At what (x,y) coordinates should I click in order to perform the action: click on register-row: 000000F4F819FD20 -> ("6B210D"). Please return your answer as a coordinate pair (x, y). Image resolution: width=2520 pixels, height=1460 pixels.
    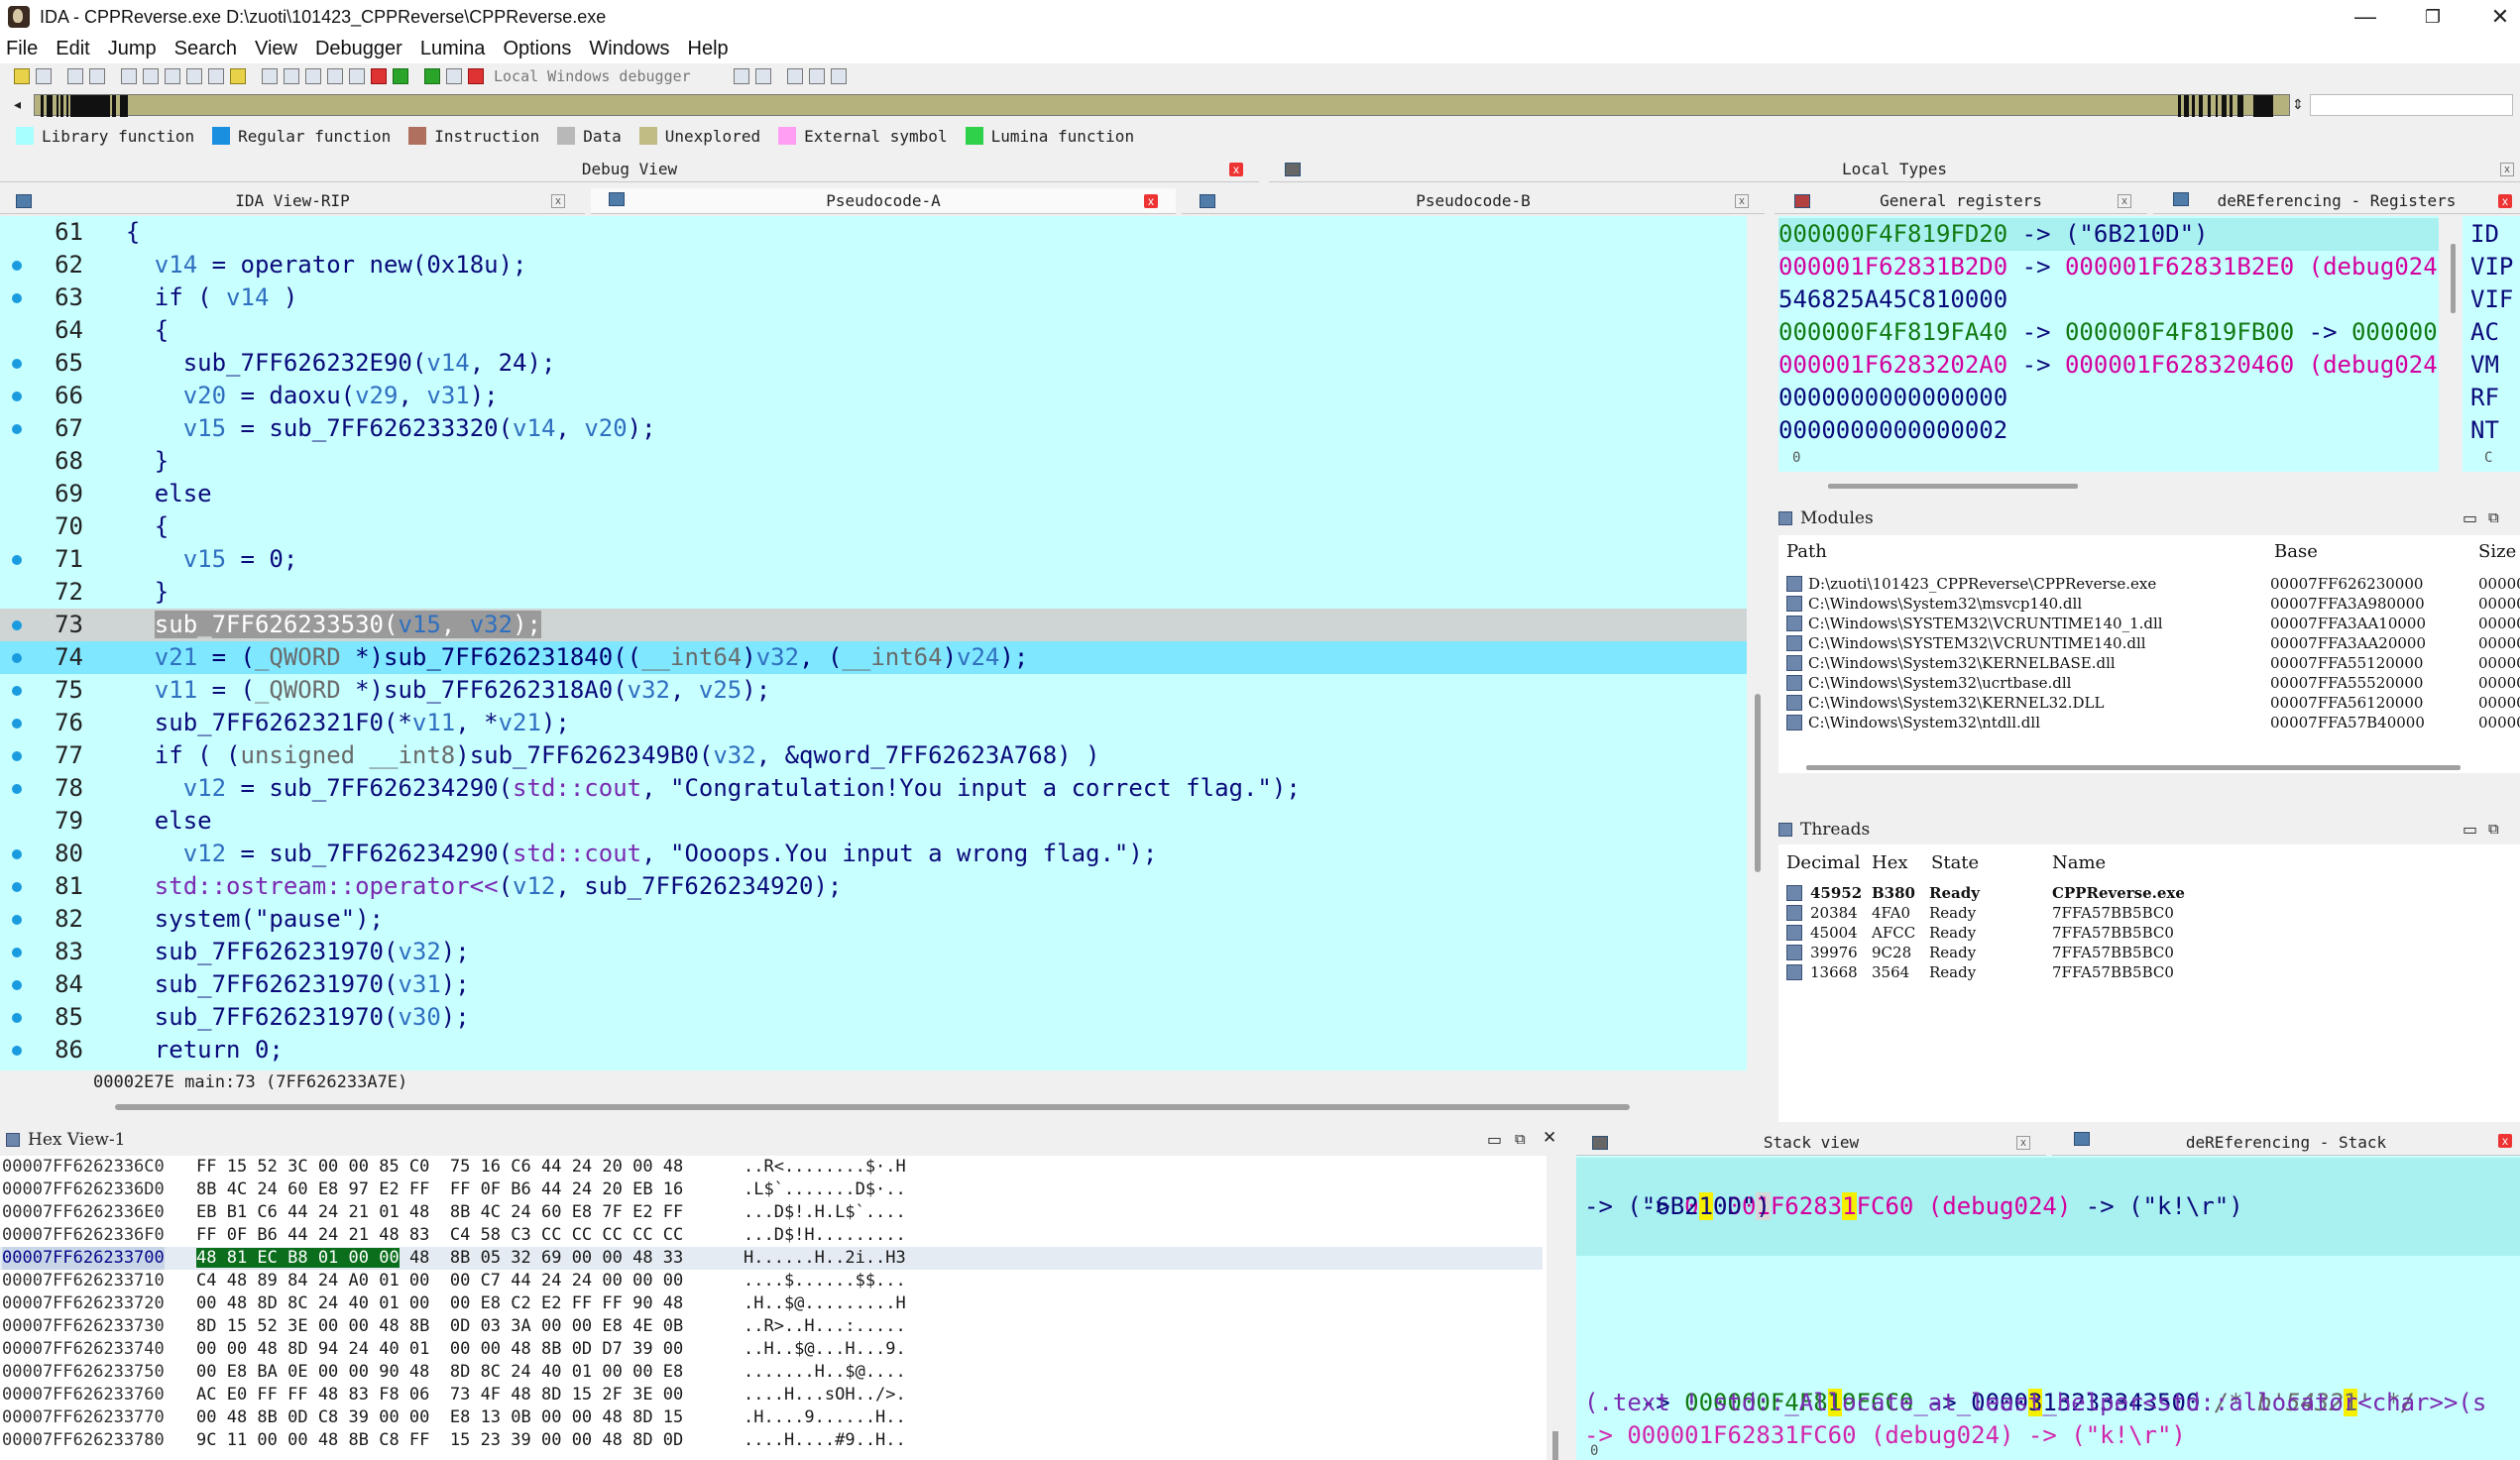
    Looking at the image, I should click on (2108, 235).